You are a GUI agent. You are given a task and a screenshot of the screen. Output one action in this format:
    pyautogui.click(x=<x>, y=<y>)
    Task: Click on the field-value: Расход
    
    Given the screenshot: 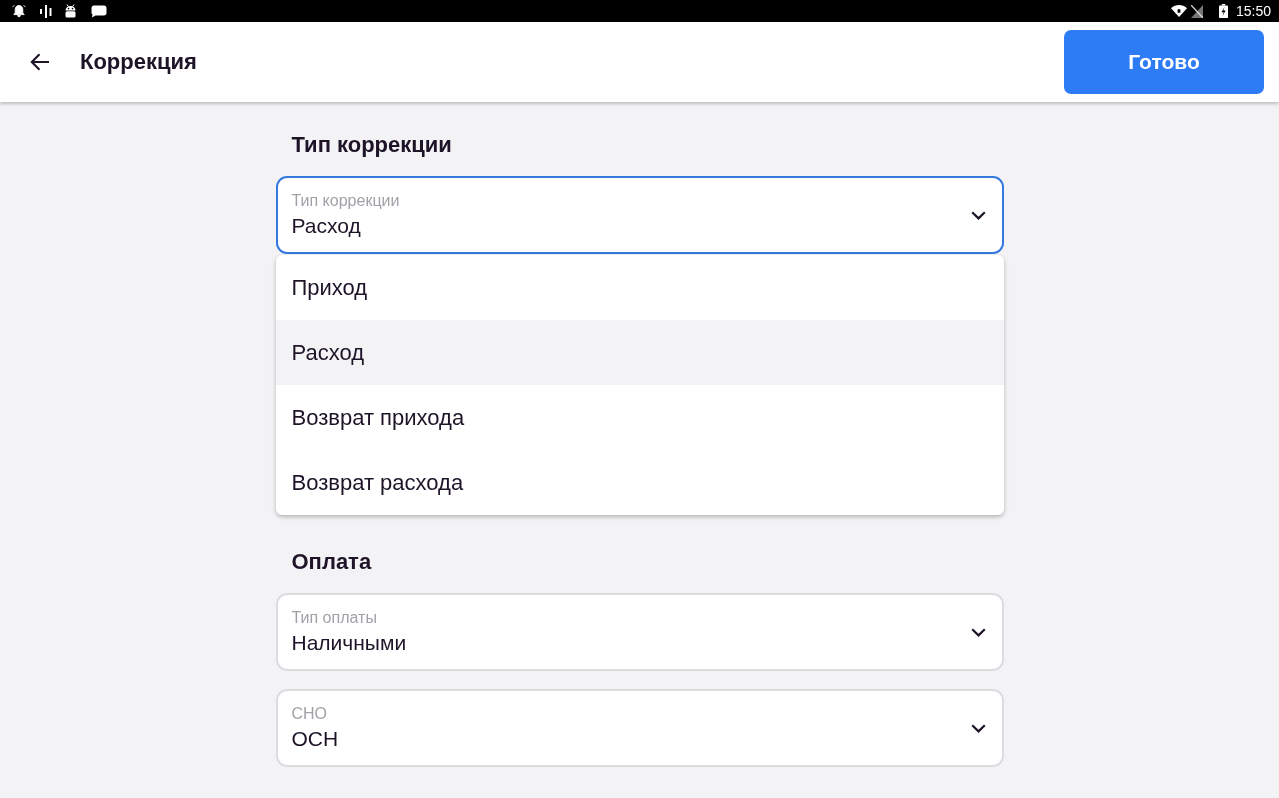 What is the action you would take?
    pyautogui.click(x=326, y=226)
    